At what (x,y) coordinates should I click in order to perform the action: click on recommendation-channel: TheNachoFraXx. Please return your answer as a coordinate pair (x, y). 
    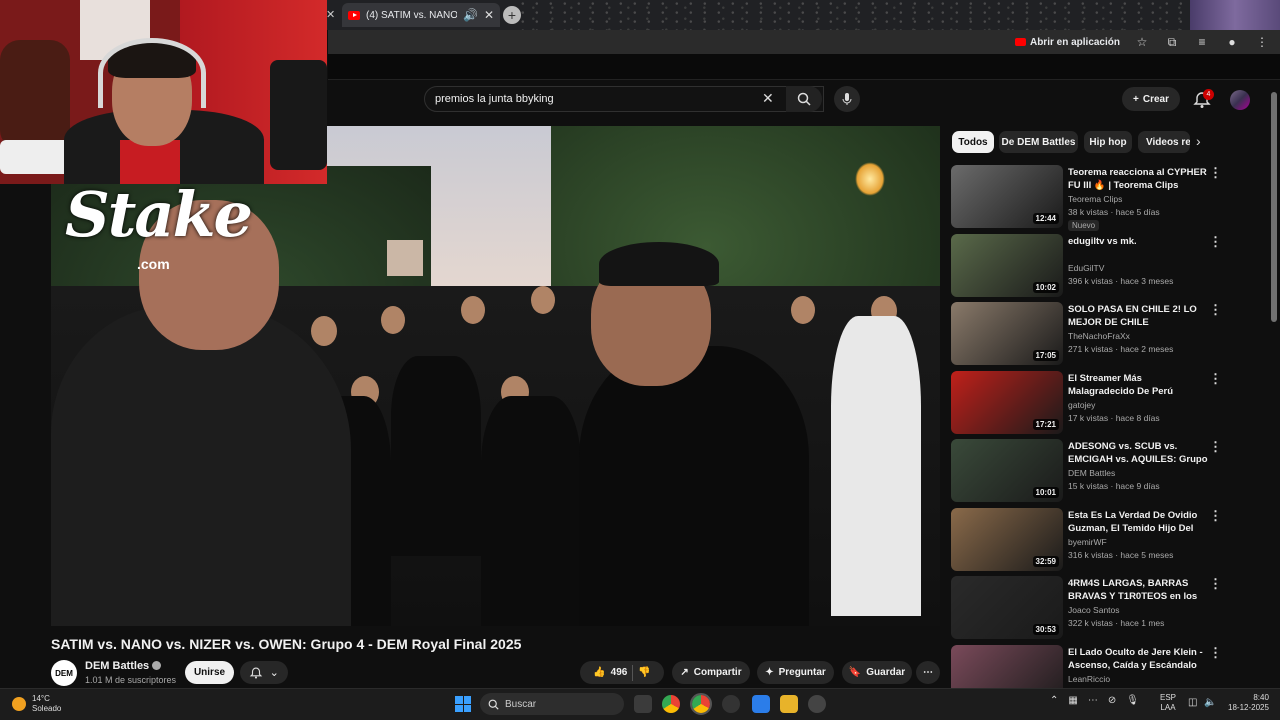
    Looking at the image, I should click on (1099, 336).